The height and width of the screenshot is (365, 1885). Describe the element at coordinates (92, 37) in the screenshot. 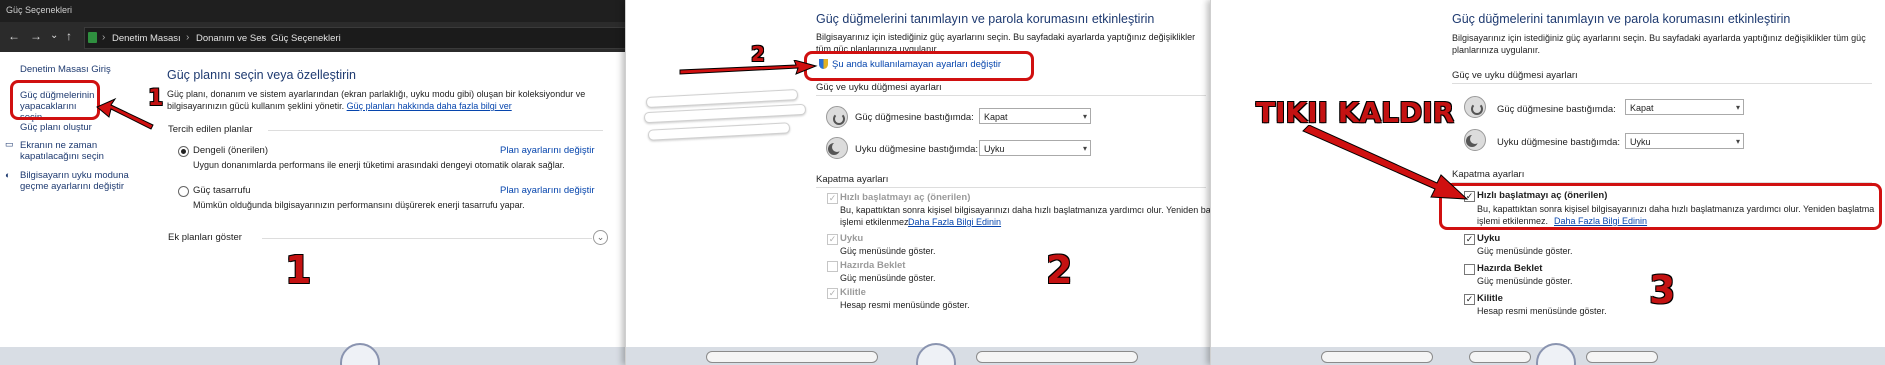

I see `control-panel-icon` at that location.